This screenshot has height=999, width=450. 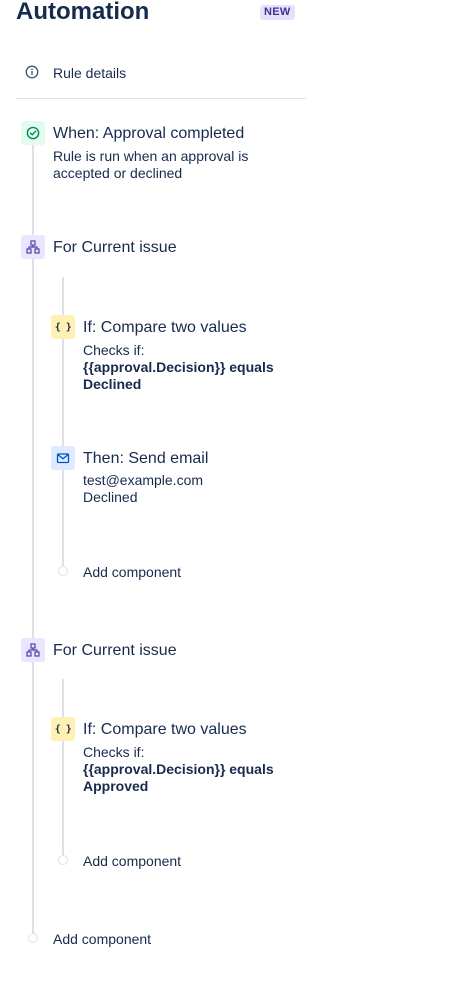 I want to click on action-line2: Declined, so click(x=110, y=497).